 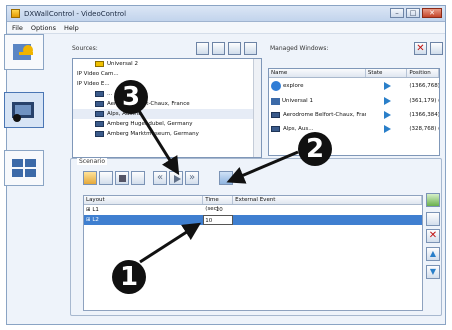 What do you see at coordinates (129, 277) in the screenshot?
I see `callout-1: 1` at bounding box center [129, 277].